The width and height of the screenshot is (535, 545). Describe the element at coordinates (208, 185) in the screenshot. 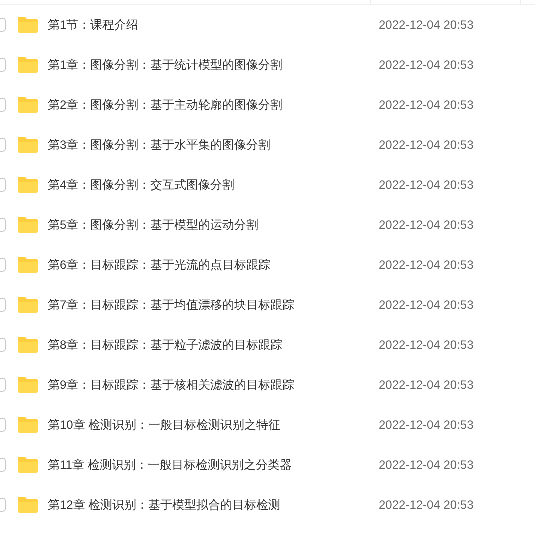

I see `file-name: 第4章：图像分割：交互式图像分割` at that location.